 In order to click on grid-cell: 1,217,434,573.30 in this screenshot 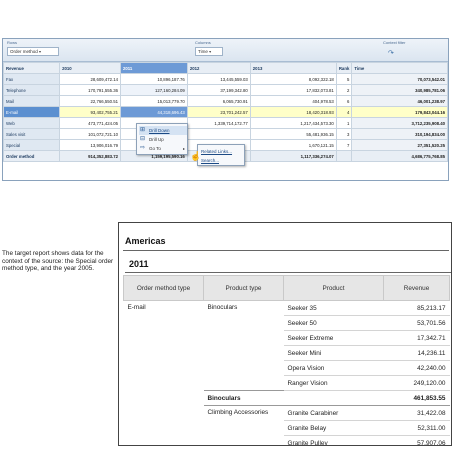, I will do `click(293, 123)`.